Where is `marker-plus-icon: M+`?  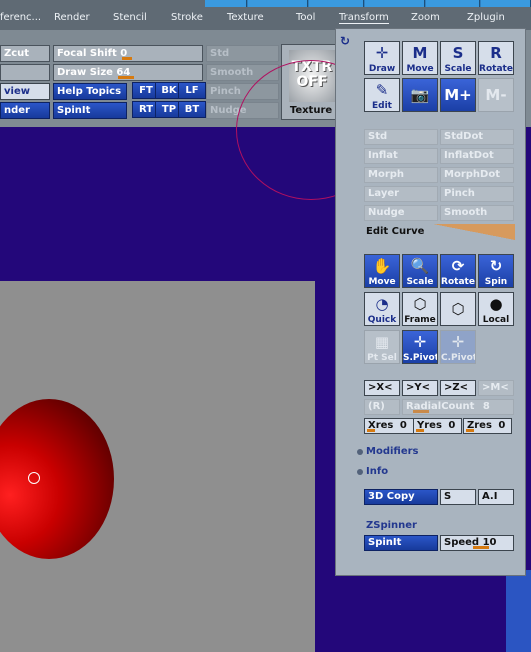
marker-plus-icon: M+ is located at coordinates (458, 95).